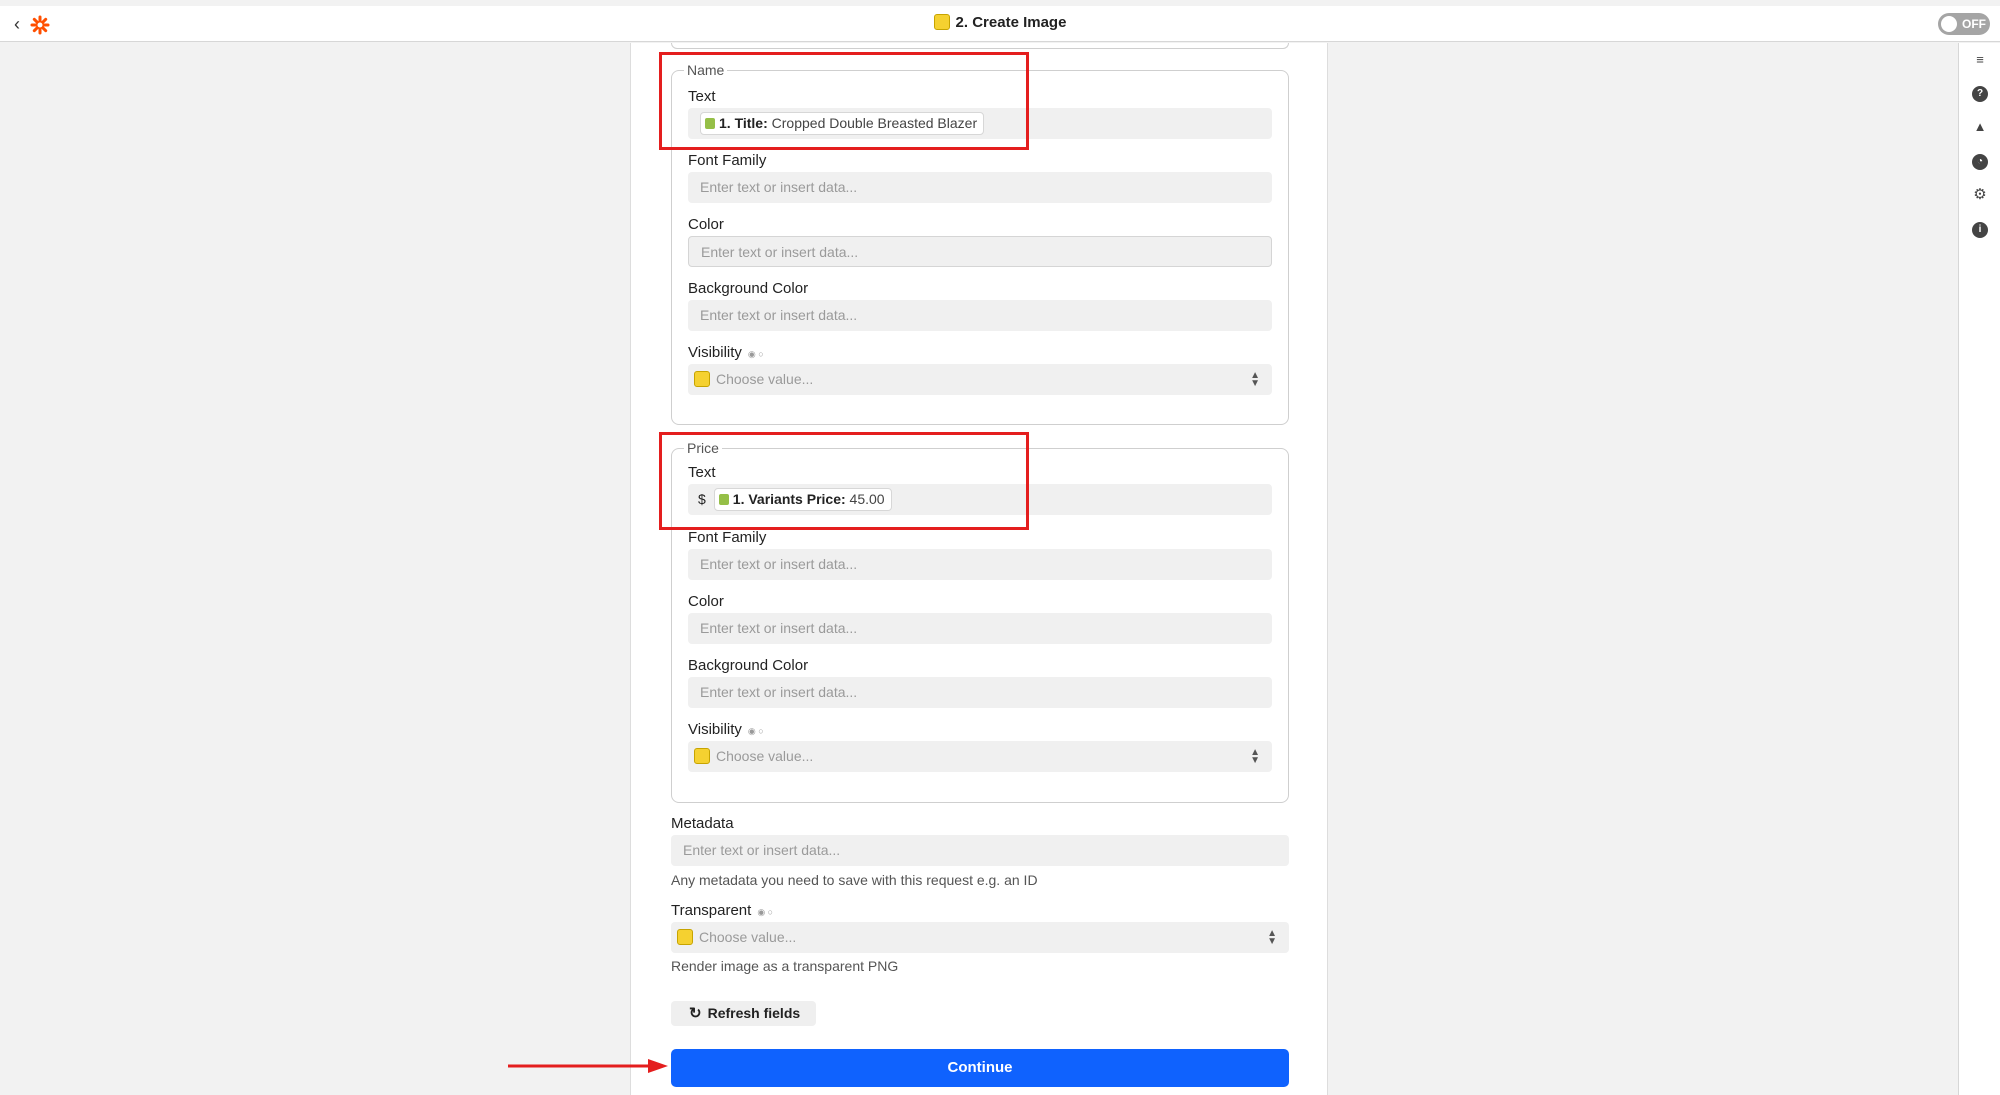 The width and height of the screenshot is (2000, 1095). Describe the element at coordinates (1980, 162) in the screenshot. I see `history-icon: ◔` at that location.